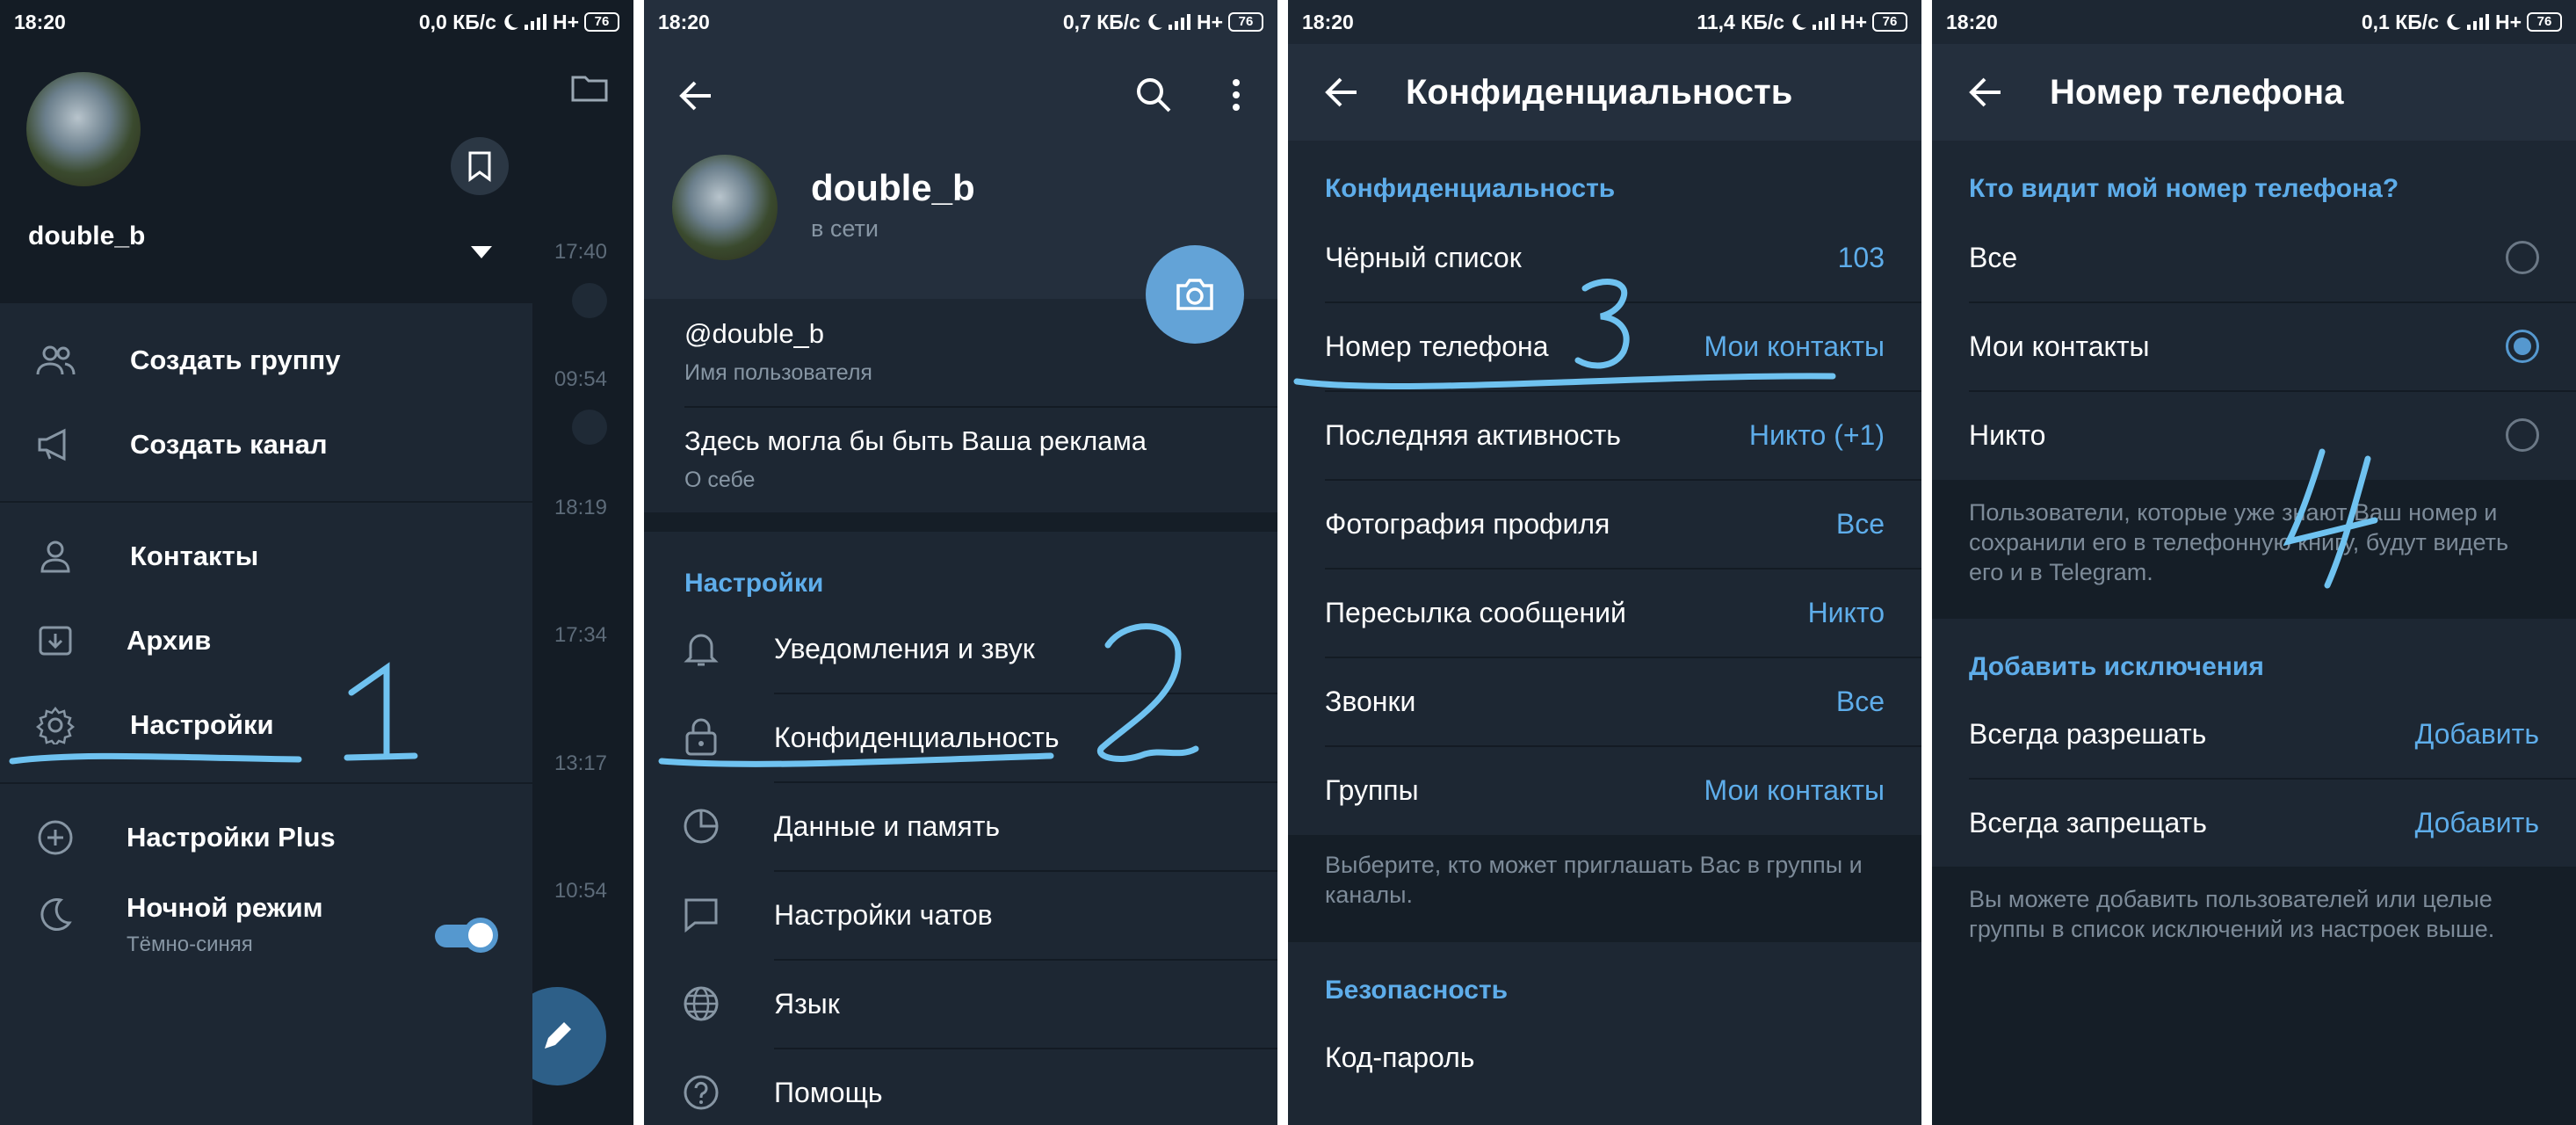  Describe the element at coordinates (1604, 1057) in the screenshot. I see `security-row-passcode: Код-пароль` at that location.